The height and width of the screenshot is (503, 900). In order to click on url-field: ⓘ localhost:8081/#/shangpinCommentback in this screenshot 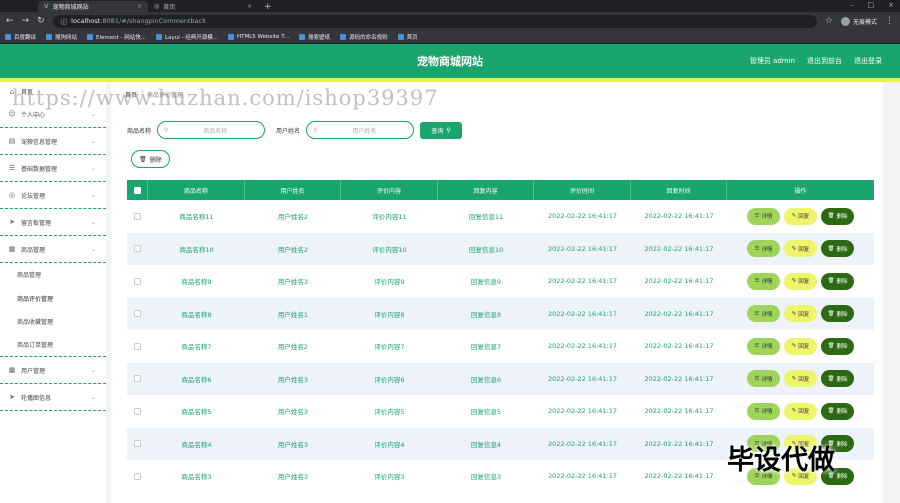, I will do `click(434, 21)`.